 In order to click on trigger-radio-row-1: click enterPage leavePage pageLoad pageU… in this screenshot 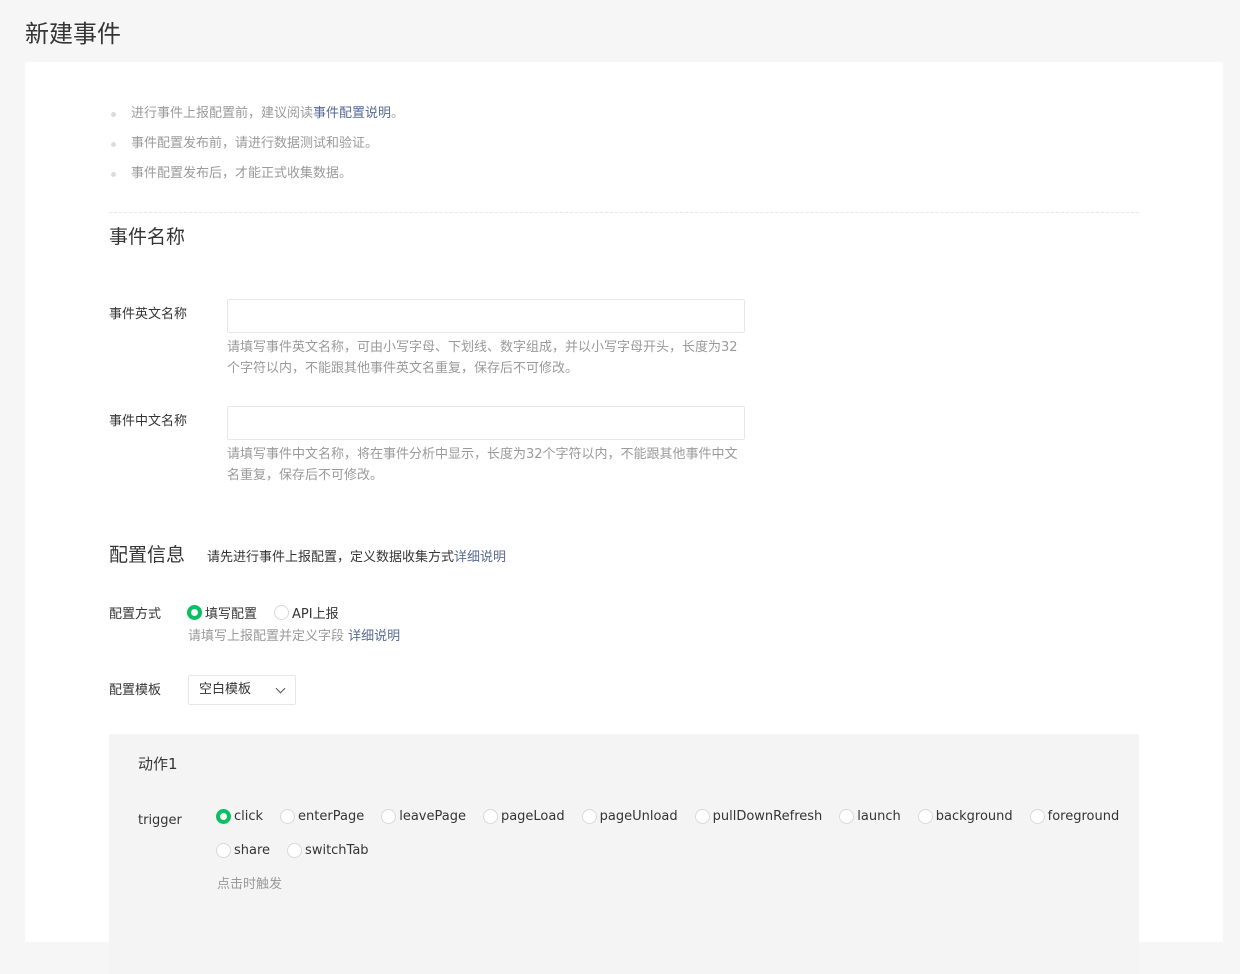, I will do `click(676, 816)`.